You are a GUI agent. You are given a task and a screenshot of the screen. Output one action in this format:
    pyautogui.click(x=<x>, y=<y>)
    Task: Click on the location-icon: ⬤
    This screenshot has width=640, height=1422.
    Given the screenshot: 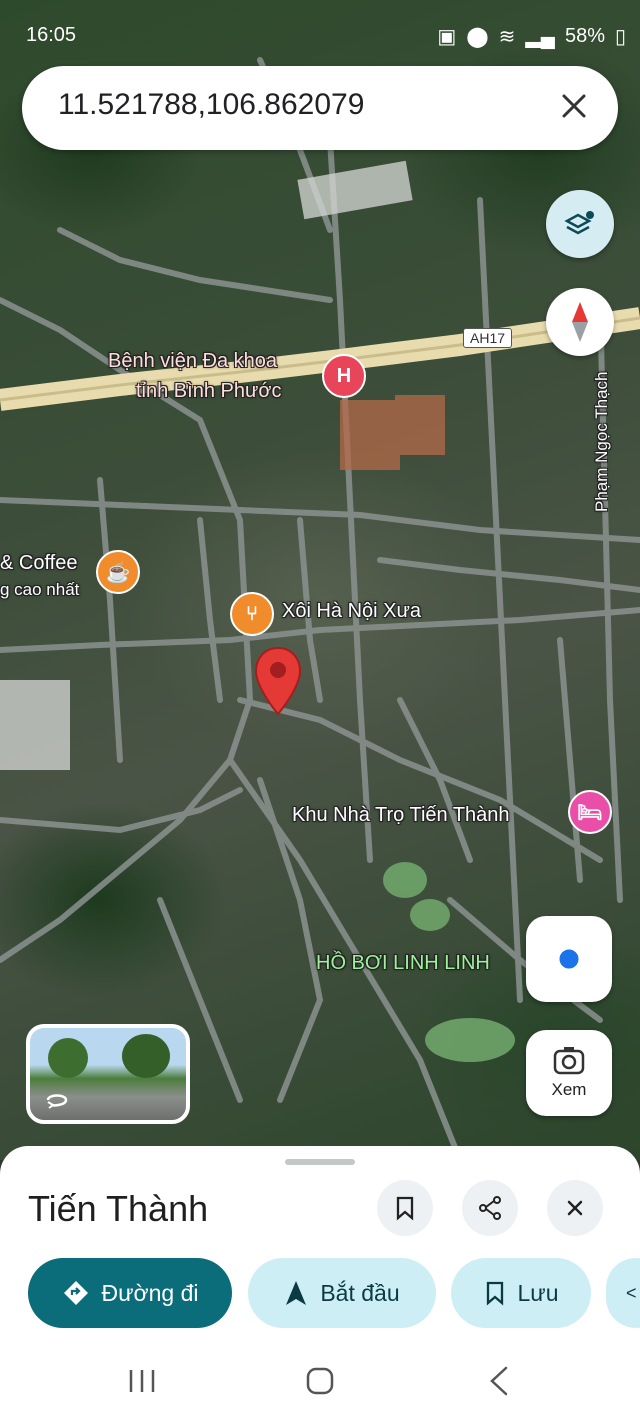 What is the action you would take?
    pyautogui.click(x=477, y=37)
    